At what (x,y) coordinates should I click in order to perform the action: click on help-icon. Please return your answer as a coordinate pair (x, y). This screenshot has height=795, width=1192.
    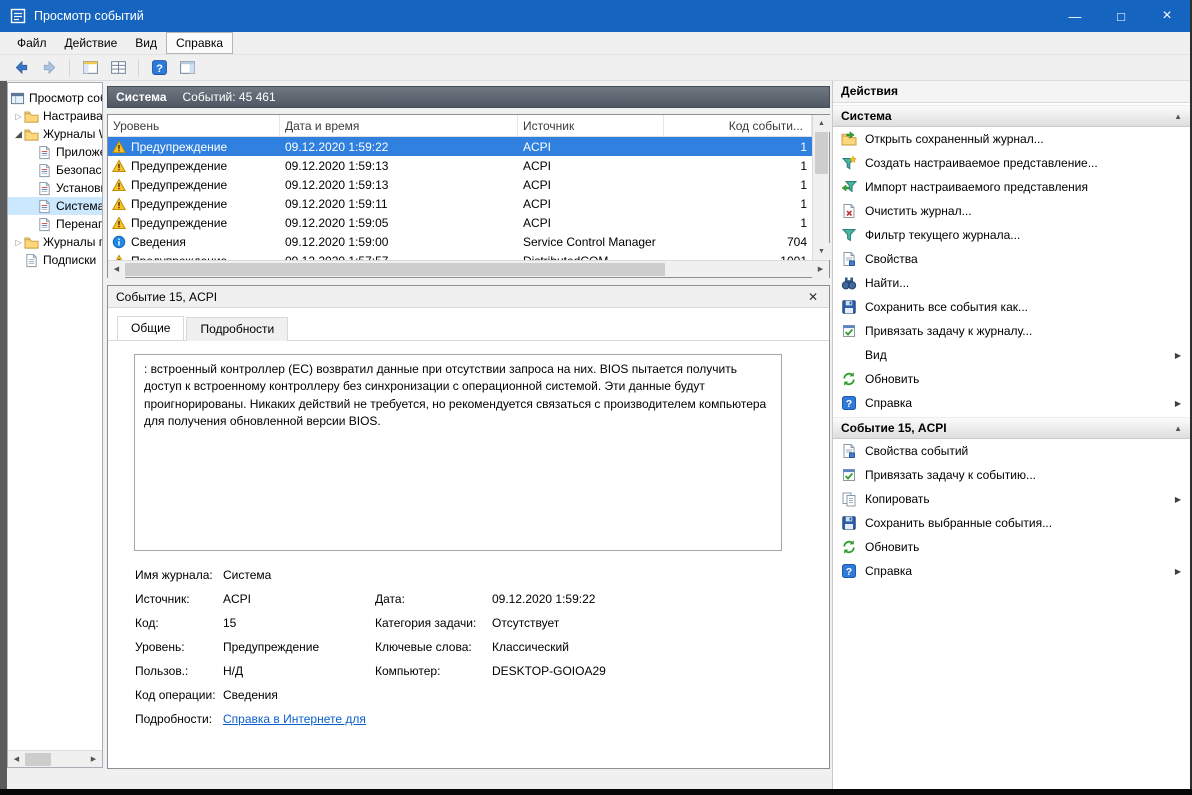
    Looking at the image, I should click on (849, 571).